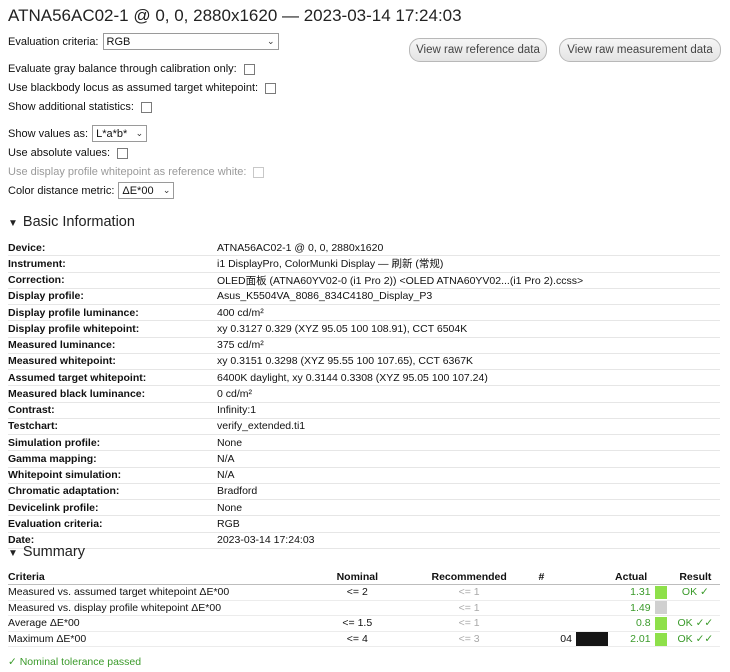  What do you see at coordinates (631, 623) in the screenshot?
I see `actual-cell: 0.8` at bounding box center [631, 623].